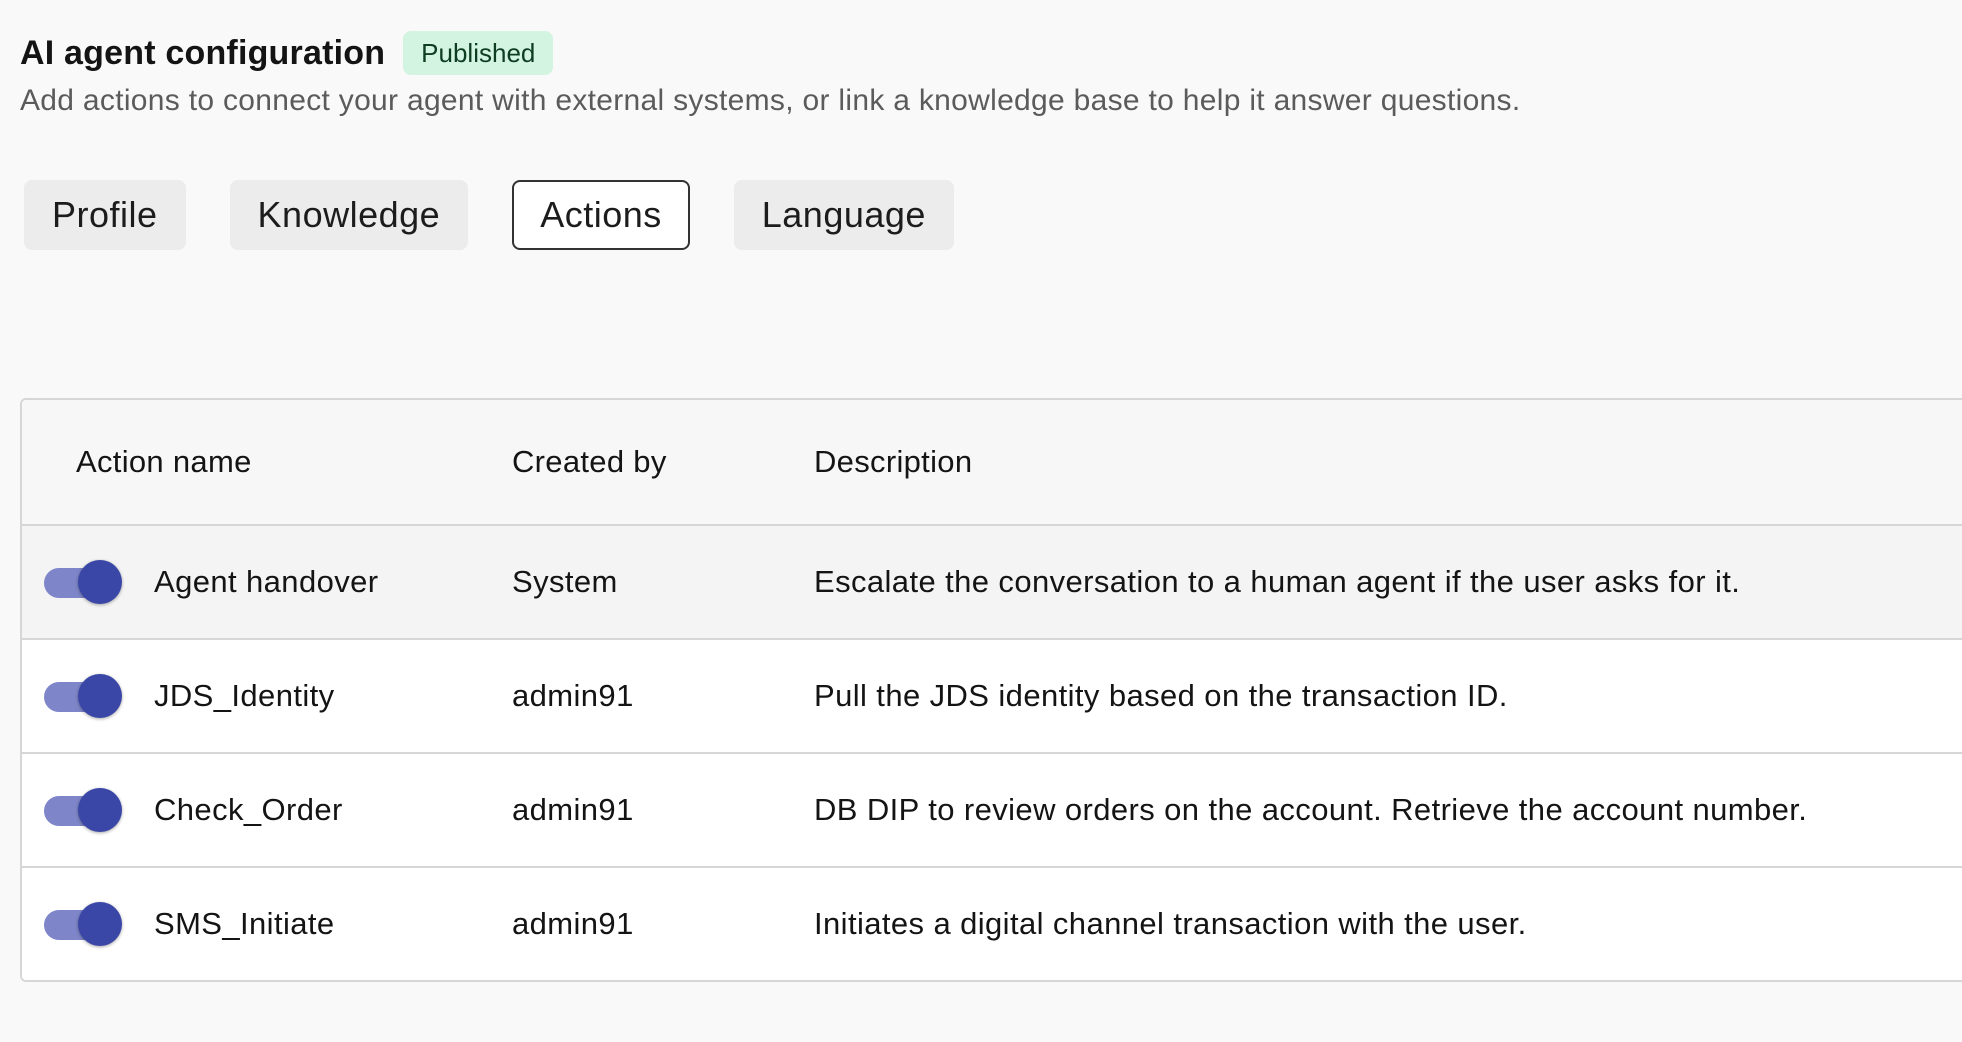 This screenshot has width=1962, height=1042. I want to click on action-name: SMS_Initiate, so click(244, 923).